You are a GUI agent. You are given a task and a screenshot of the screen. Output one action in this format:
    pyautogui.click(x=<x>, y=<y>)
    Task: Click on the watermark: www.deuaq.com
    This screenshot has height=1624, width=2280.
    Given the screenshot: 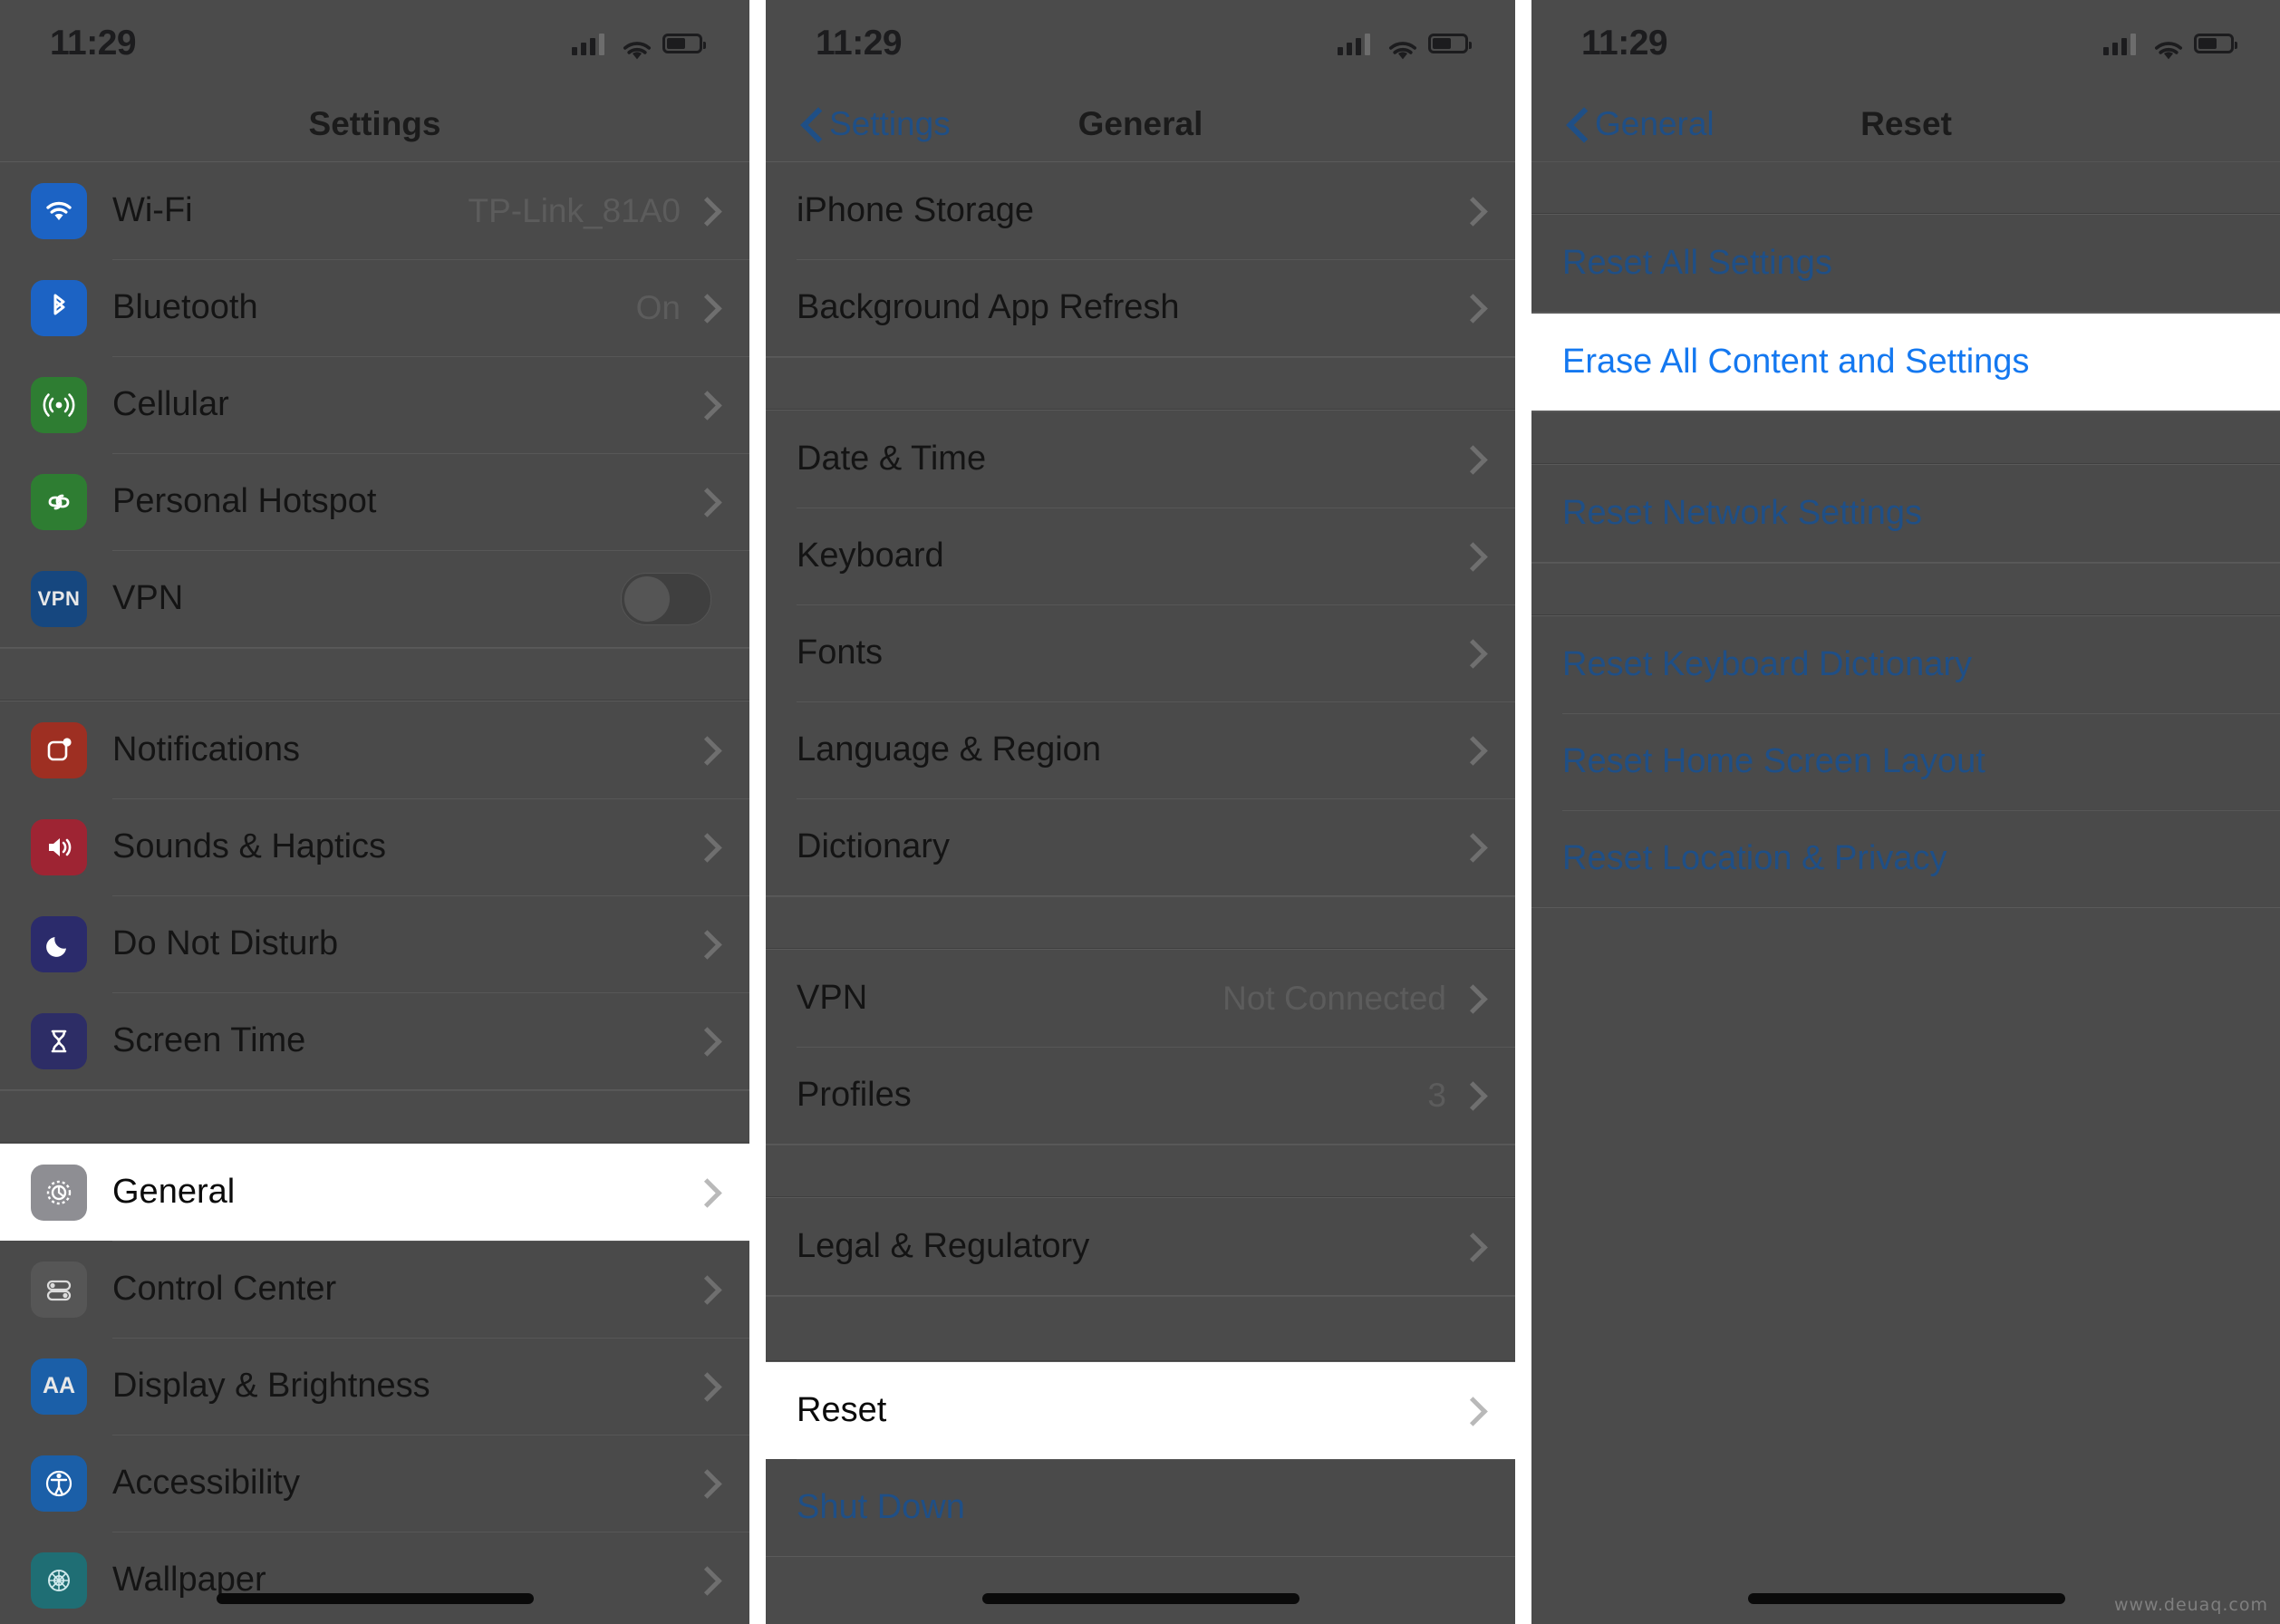 What is the action you would take?
    pyautogui.click(x=2191, y=1605)
    